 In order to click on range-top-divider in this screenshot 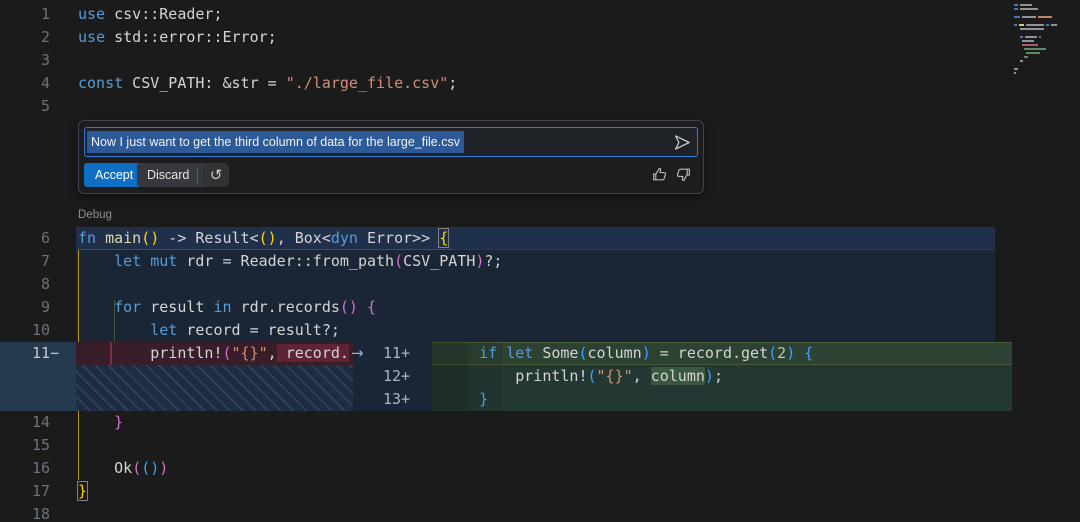, I will do `click(723, 249)`.